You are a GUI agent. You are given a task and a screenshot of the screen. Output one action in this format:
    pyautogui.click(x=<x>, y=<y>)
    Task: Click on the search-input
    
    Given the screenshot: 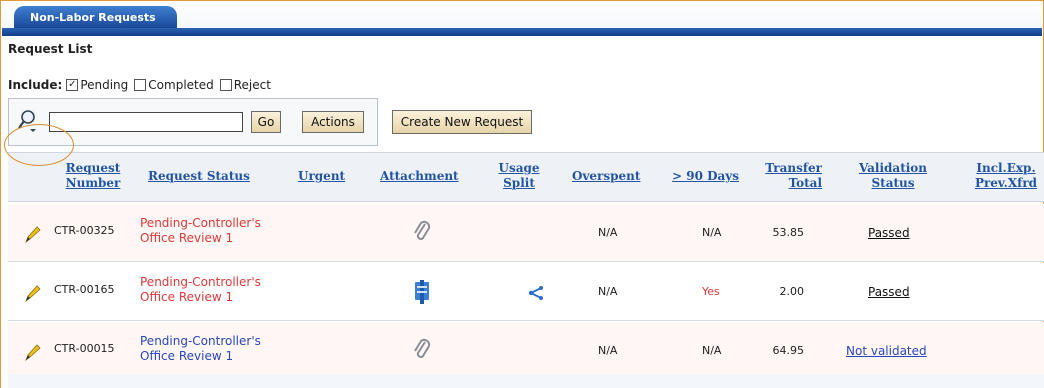 What is the action you would take?
    pyautogui.click(x=146, y=122)
    